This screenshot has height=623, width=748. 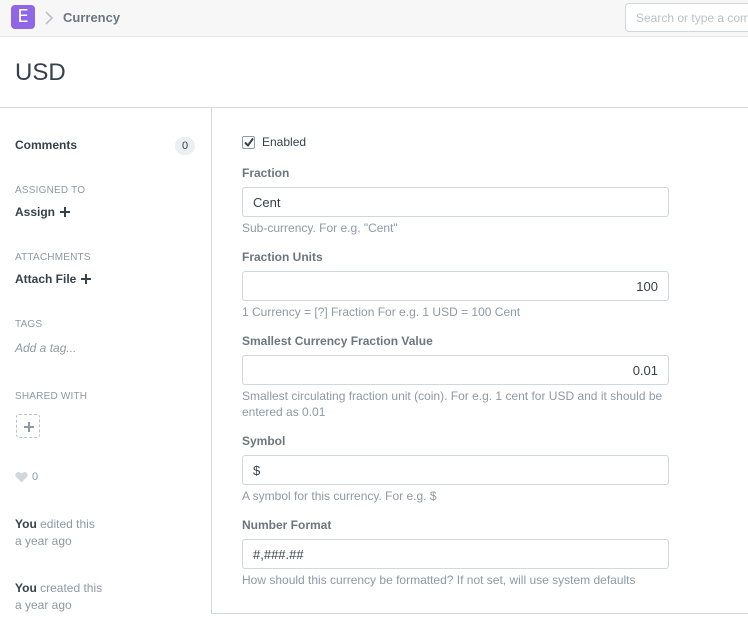 I want to click on navbar: E Currency, so click(x=374, y=18).